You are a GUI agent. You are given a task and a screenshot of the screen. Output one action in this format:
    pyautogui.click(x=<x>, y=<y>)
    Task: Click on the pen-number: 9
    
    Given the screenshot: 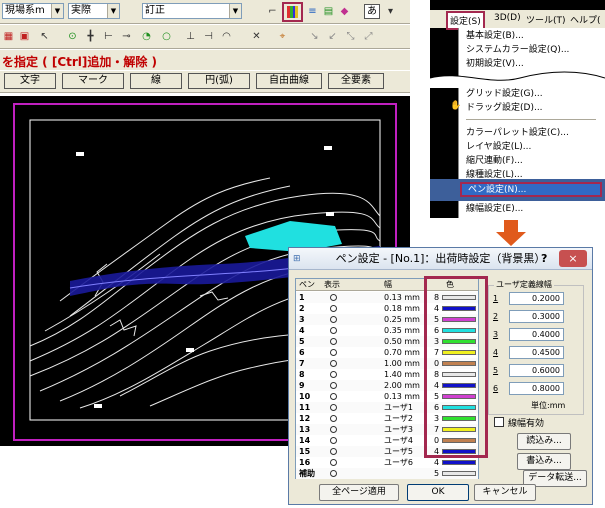 What is the action you would take?
    pyautogui.click(x=302, y=385)
    